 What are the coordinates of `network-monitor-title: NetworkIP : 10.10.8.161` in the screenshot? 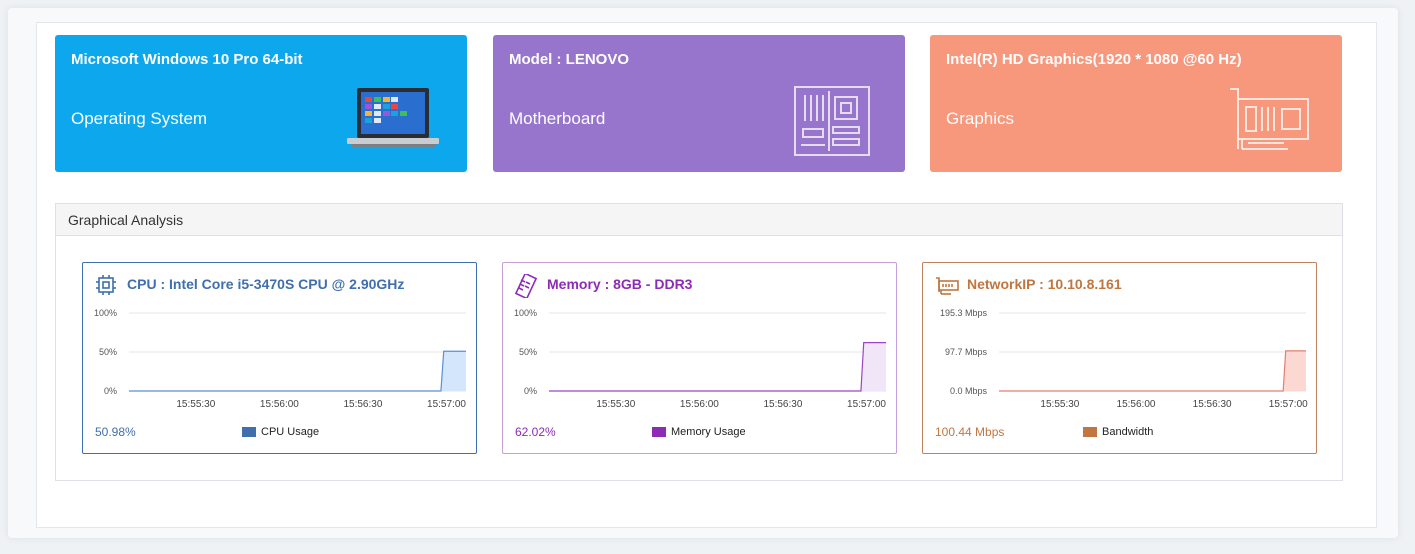 It's located at (1044, 284).